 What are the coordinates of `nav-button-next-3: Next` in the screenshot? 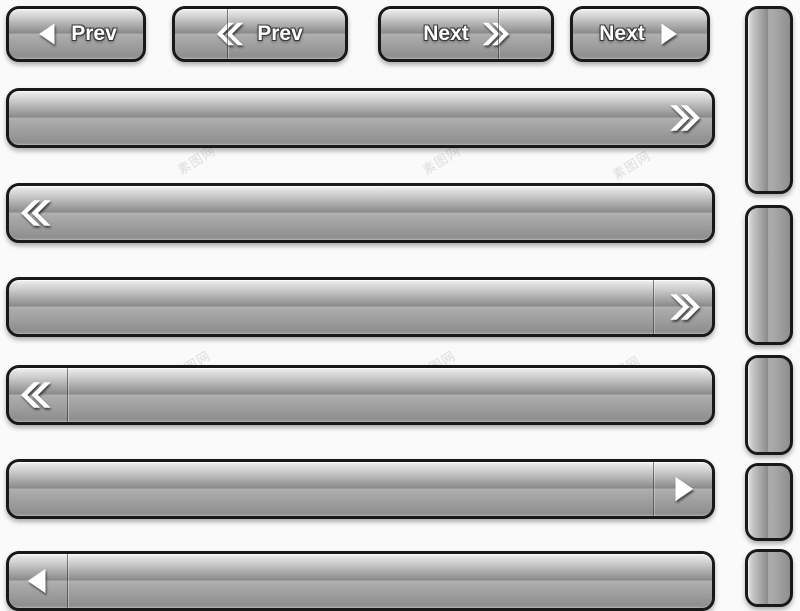 It's located at (466, 34).